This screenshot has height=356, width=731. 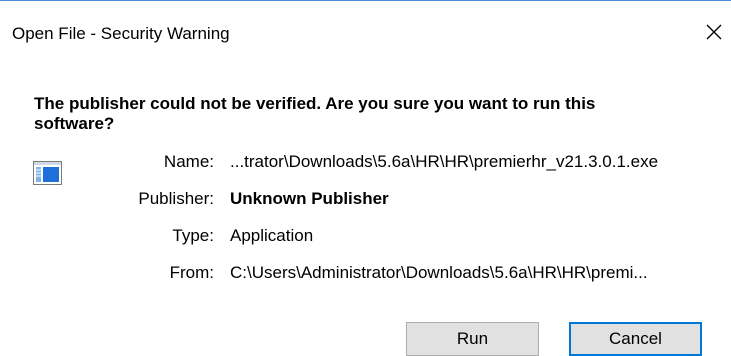 What do you see at coordinates (188, 161) in the screenshot?
I see `name-label: Name:` at bounding box center [188, 161].